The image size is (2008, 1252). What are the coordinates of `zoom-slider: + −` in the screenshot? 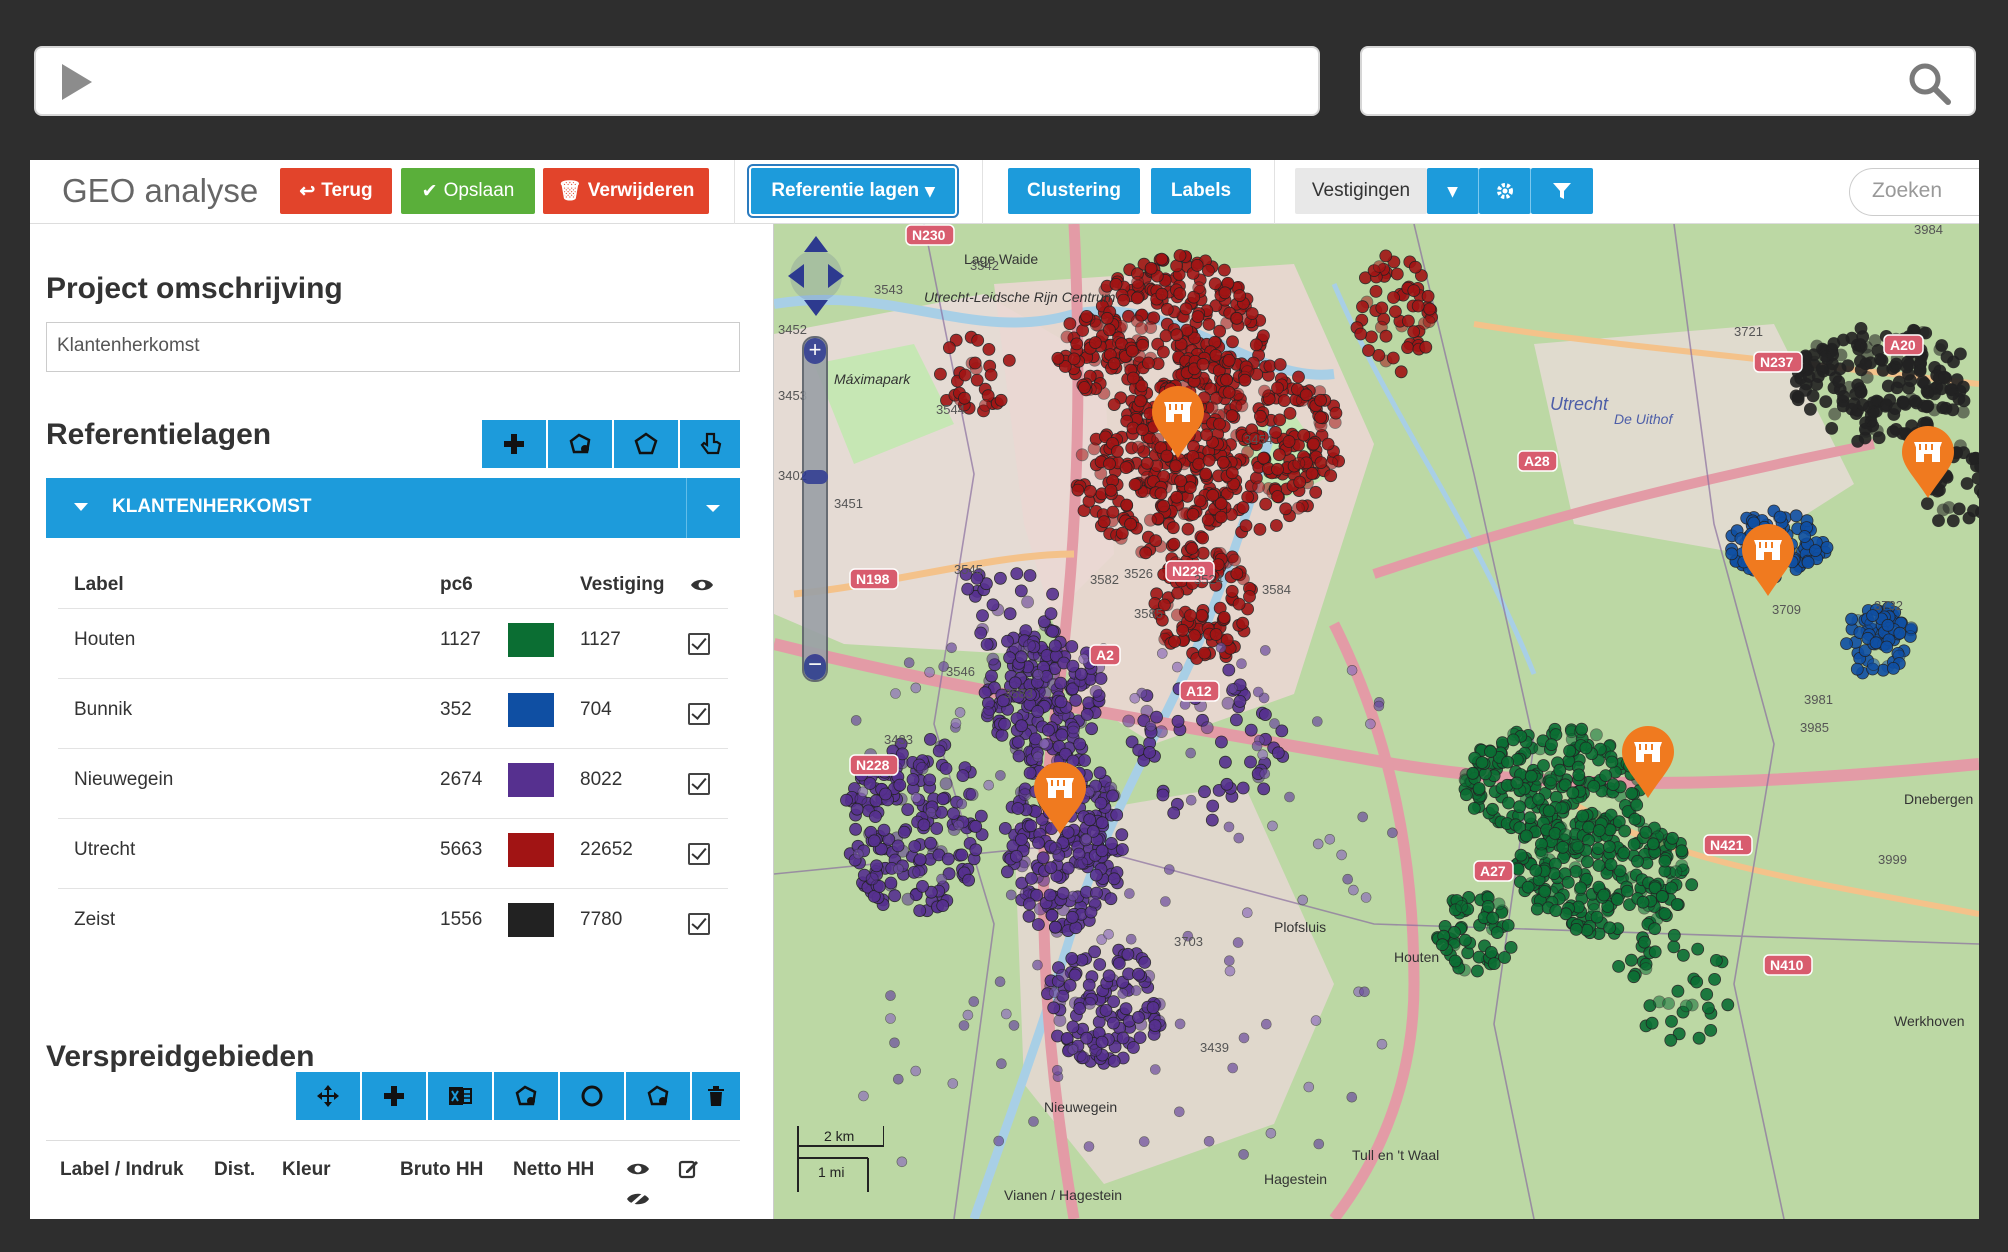 It's located at (815, 509).